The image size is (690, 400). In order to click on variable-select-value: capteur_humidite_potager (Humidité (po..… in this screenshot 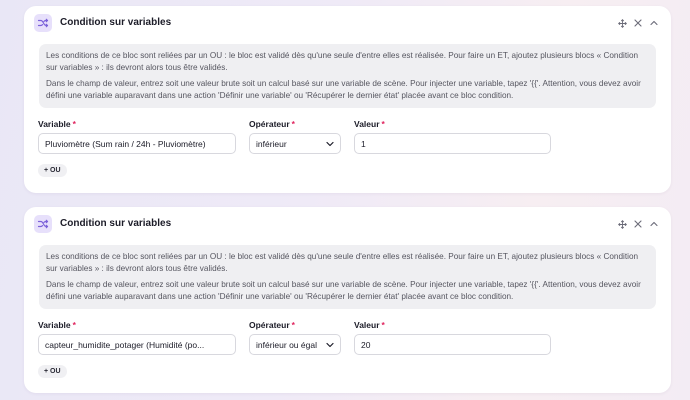, I will do `click(125, 344)`.